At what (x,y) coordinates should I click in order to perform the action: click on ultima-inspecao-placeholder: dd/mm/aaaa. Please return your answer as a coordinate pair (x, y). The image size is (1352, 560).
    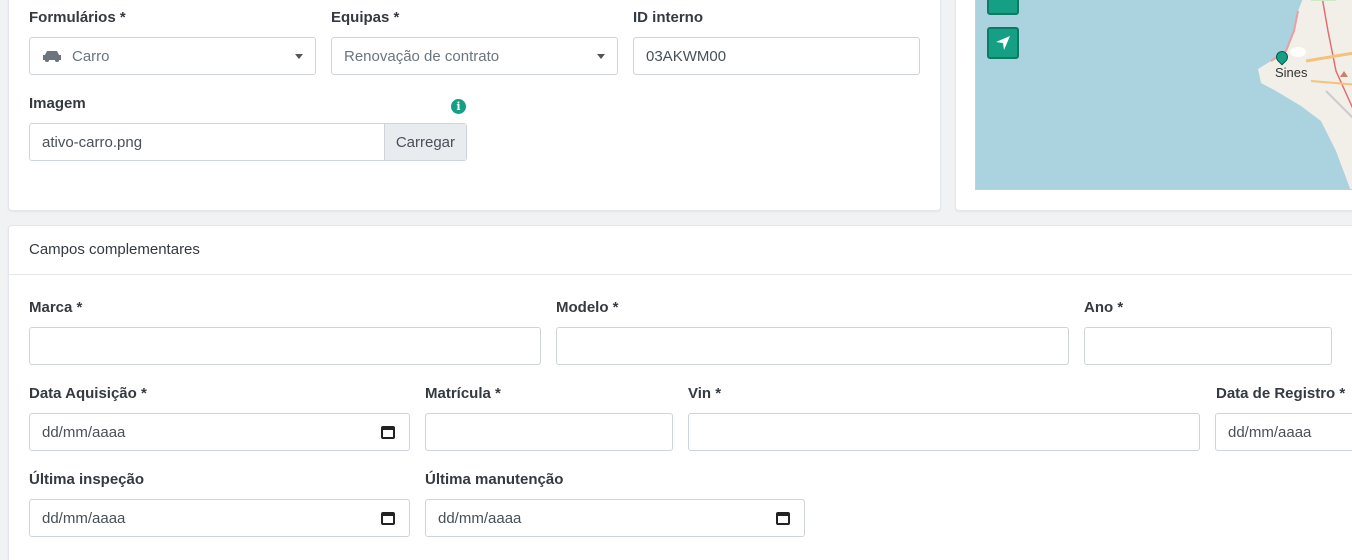
    Looking at the image, I should click on (84, 518).